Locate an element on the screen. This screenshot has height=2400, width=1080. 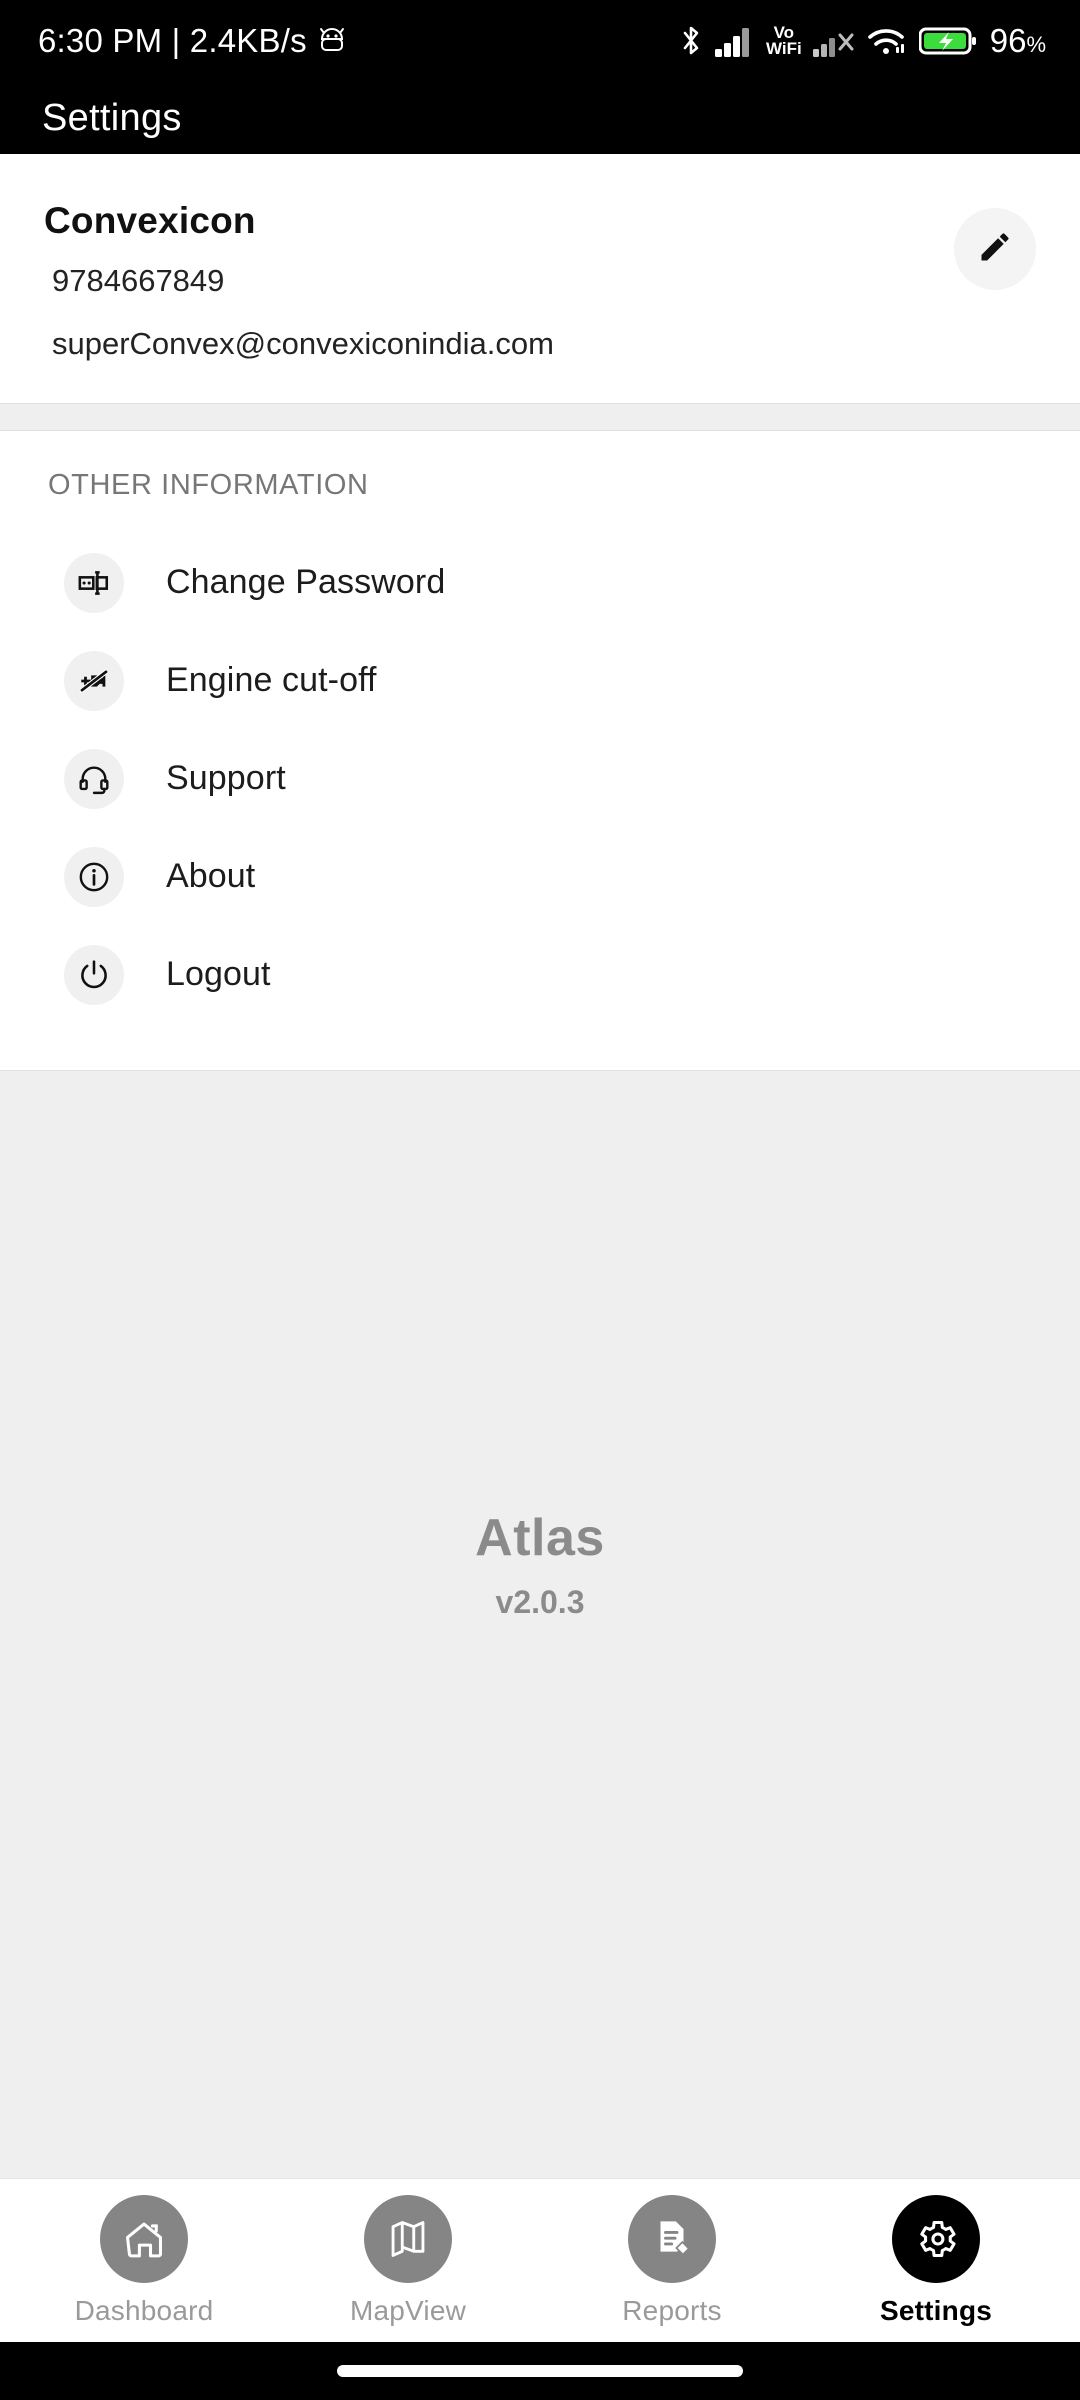
menu-item-engine-cut-off: Engine cut-off is located at coordinates (540, 681).